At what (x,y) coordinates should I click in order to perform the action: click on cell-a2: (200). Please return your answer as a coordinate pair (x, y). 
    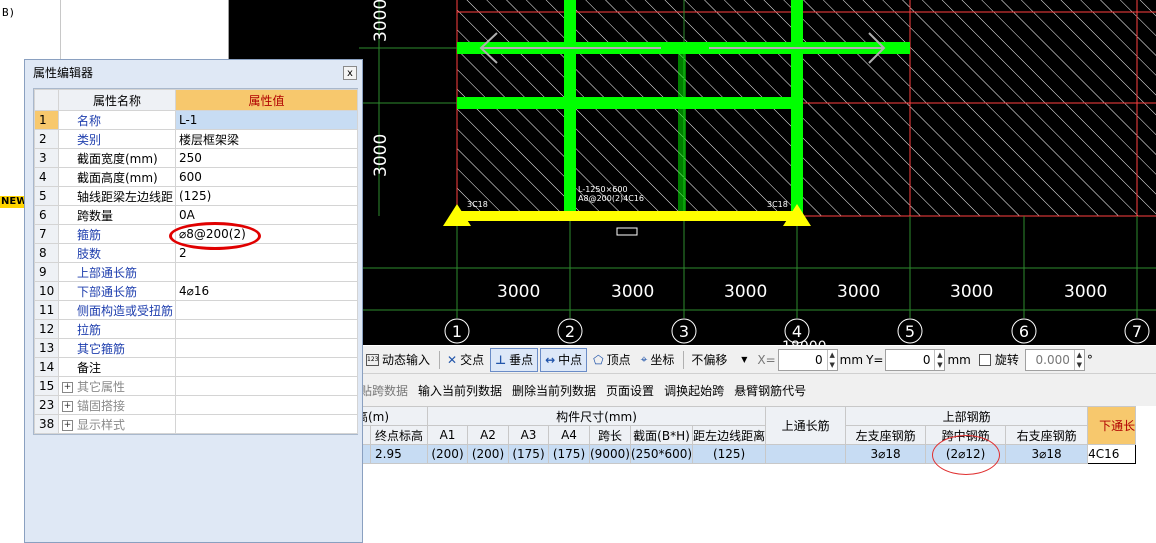
    Looking at the image, I should click on (488, 454).